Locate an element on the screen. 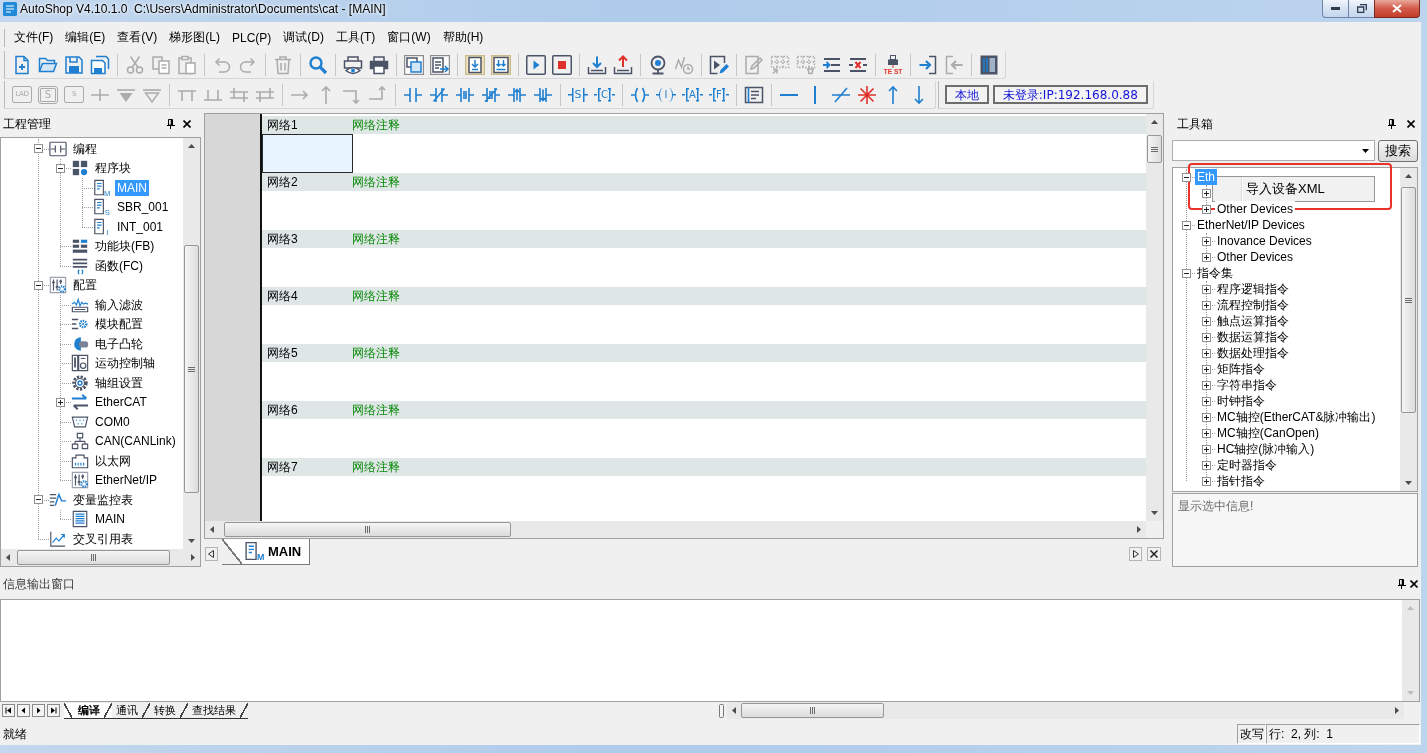  tree-item: 程序逻辑指令 is located at coordinates (1253, 289).